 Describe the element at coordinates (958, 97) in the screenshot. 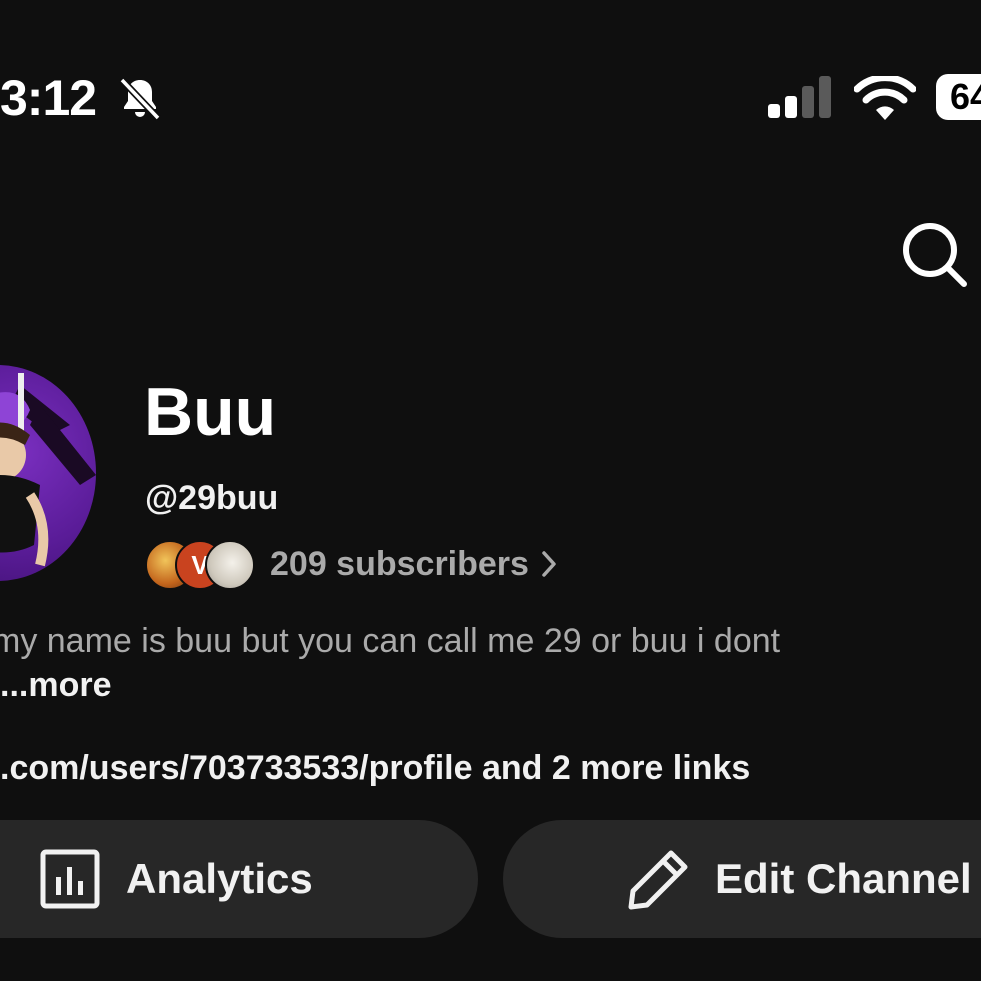

I see `battery-indicator: 64` at that location.